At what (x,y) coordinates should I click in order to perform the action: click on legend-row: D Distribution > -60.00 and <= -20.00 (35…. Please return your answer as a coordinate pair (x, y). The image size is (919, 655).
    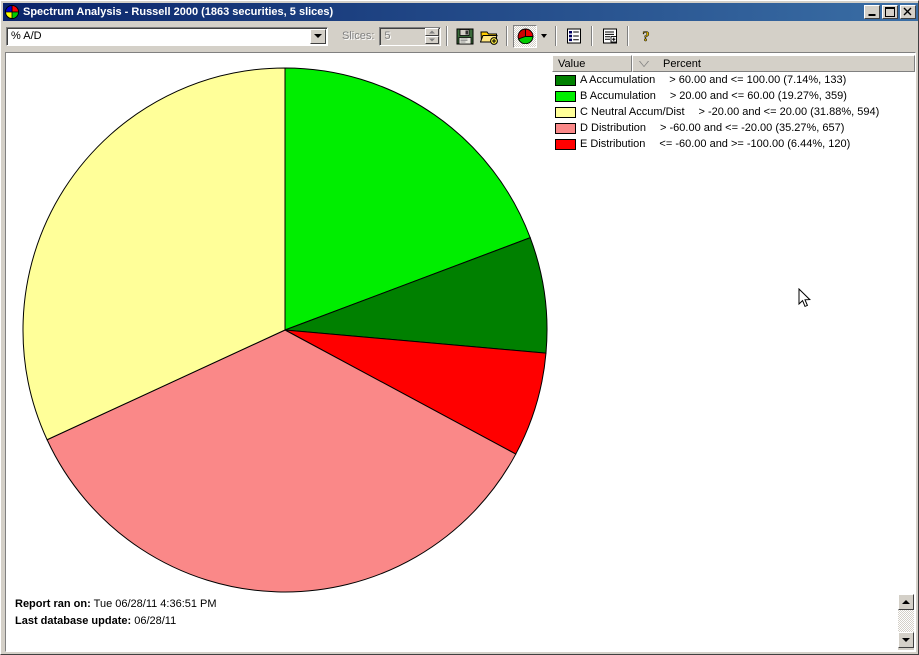
    Looking at the image, I should click on (733, 128).